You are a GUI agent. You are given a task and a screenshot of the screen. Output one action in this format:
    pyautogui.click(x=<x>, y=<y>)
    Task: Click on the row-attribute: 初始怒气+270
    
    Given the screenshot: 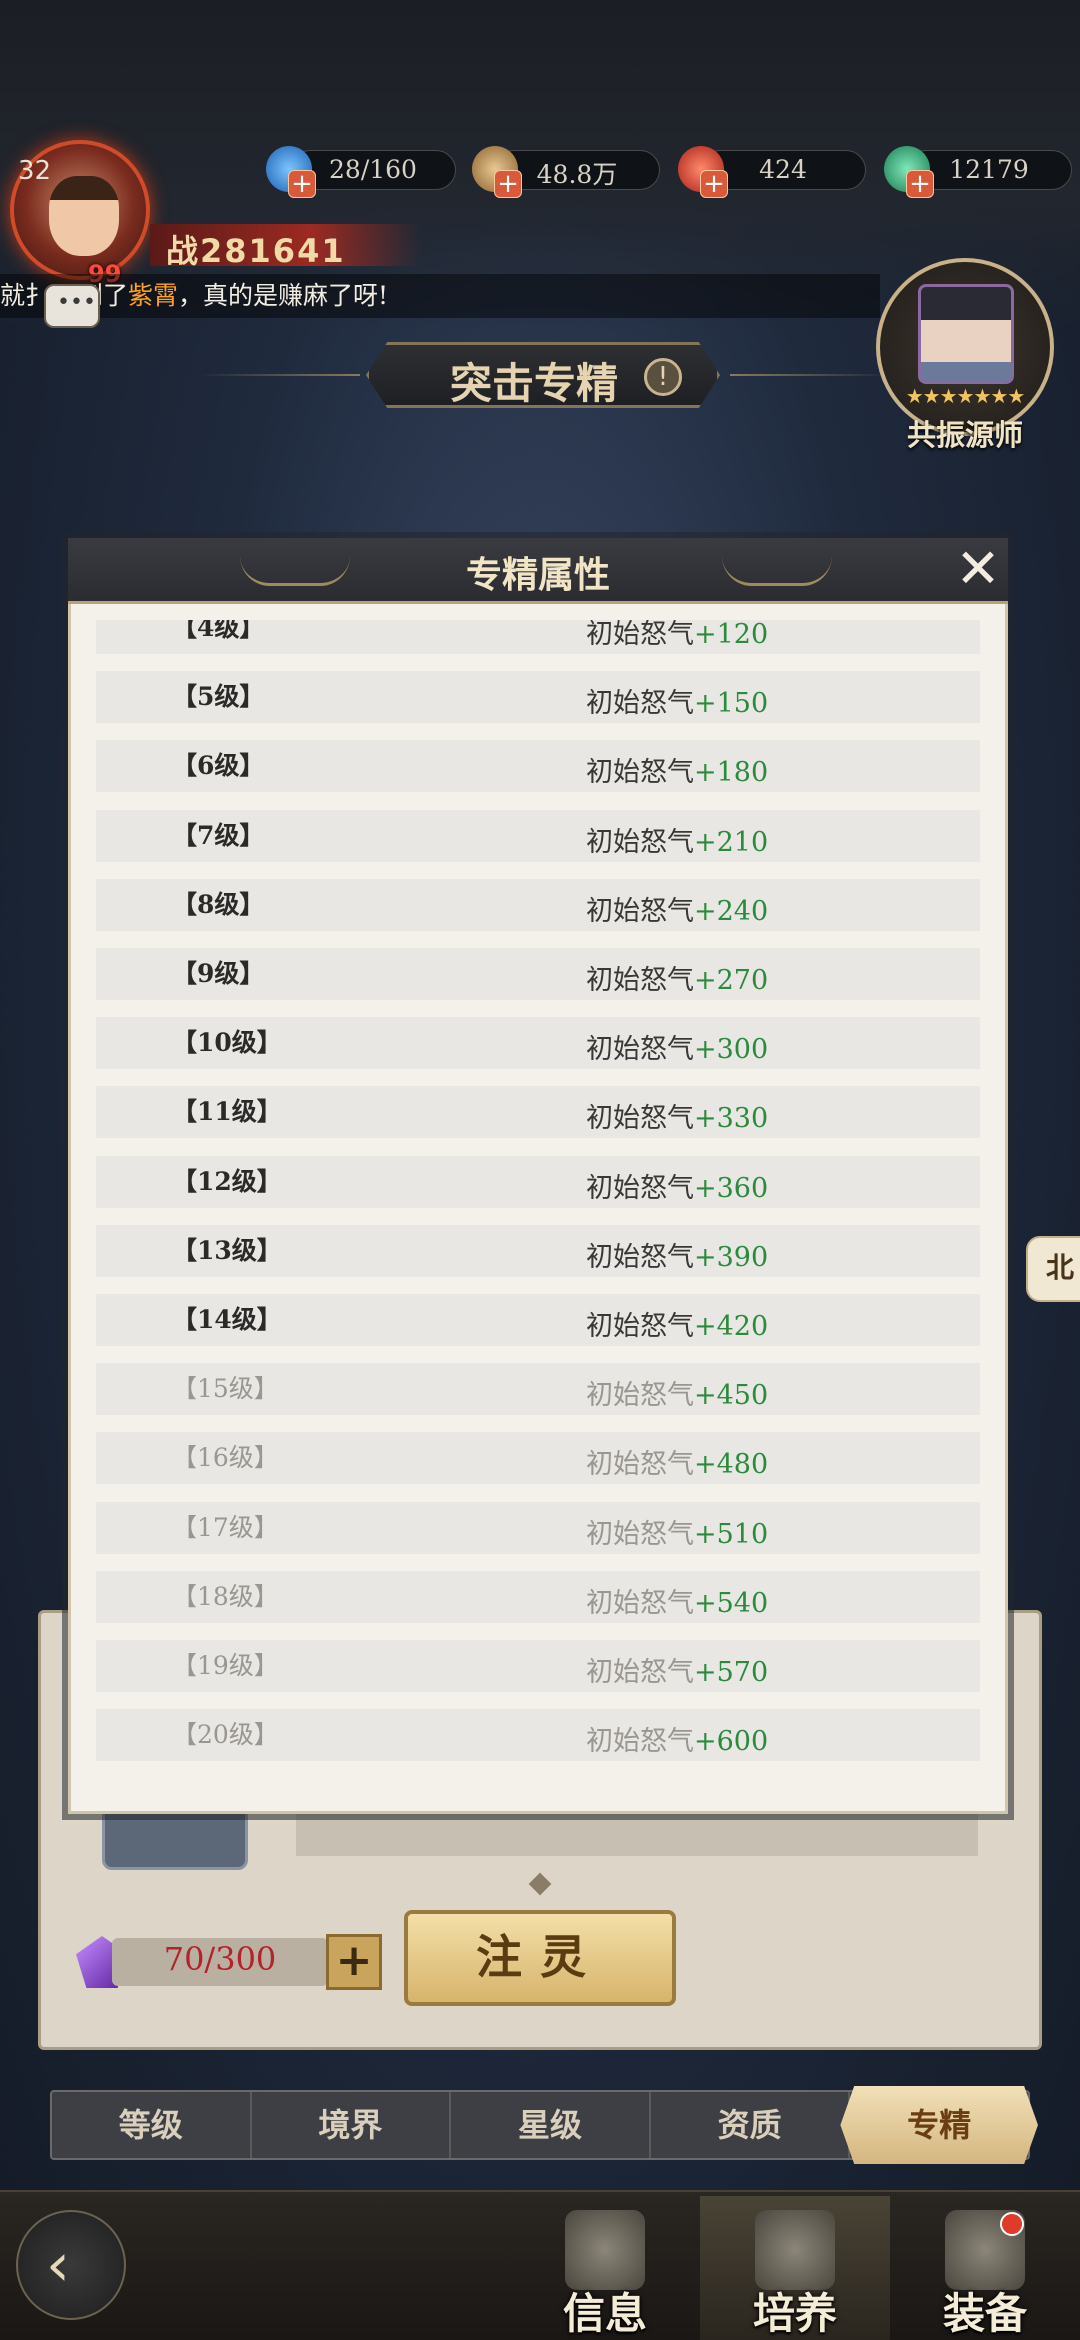 What is the action you would take?
    pyautogui.click(x=677, y=977)
    